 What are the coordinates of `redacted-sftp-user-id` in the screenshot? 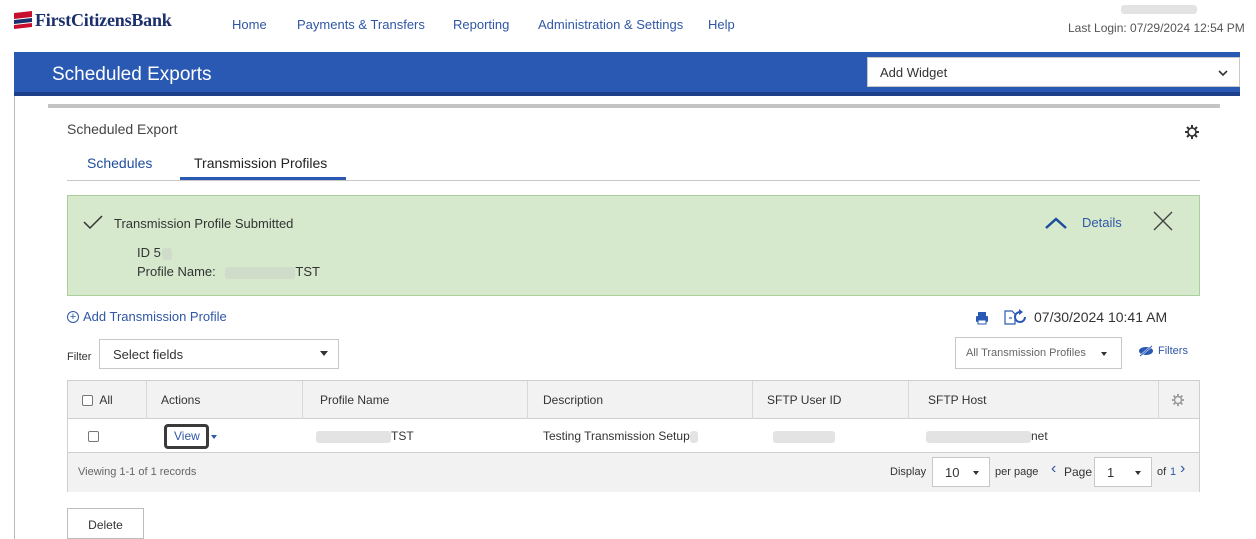 It's located at (804, 436).